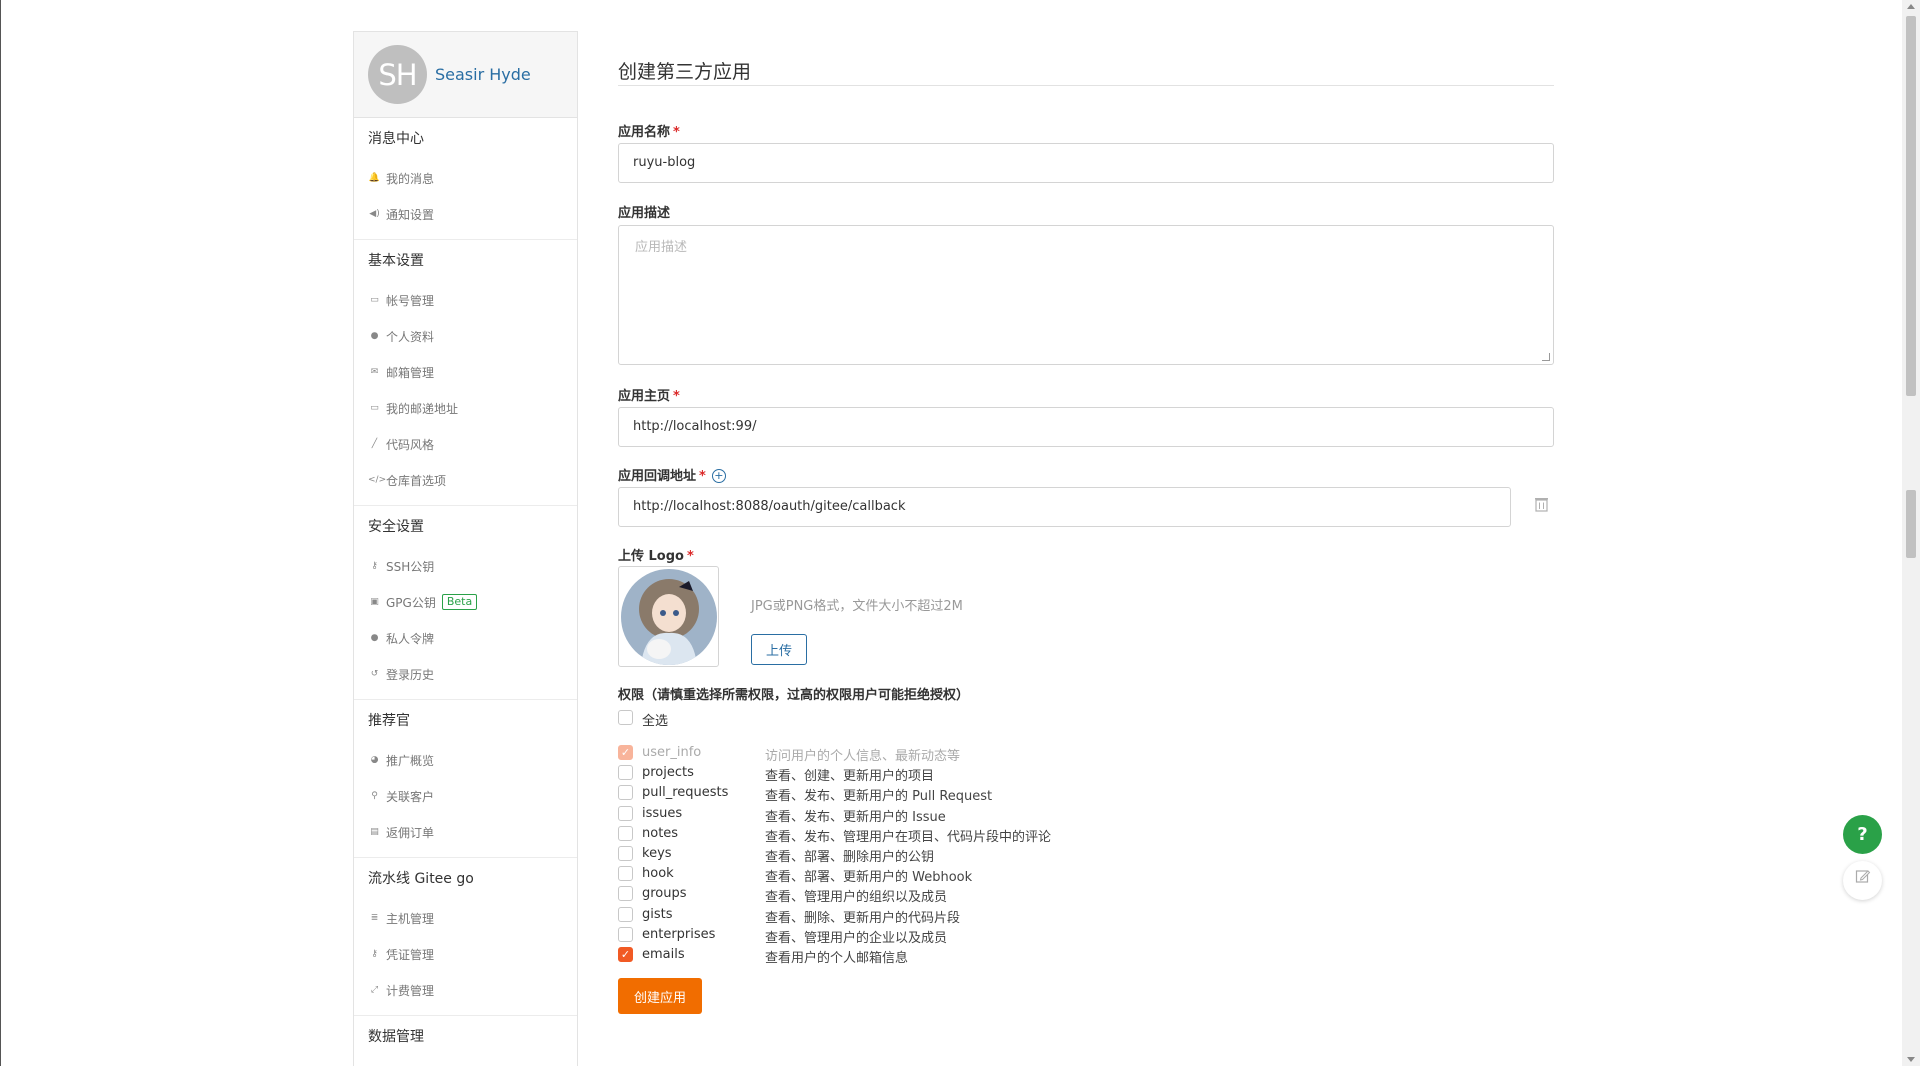 This screenshot has height=1066, width=1920. I want to click on permission-checkbox-gists, so click(625, 914).